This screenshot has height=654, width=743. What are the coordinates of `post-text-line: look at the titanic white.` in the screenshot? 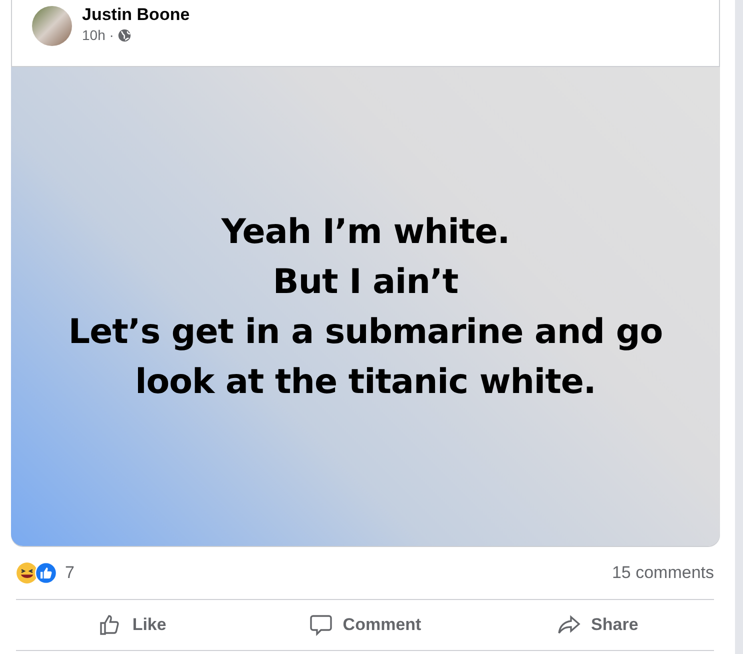 It's located at (365, 382).